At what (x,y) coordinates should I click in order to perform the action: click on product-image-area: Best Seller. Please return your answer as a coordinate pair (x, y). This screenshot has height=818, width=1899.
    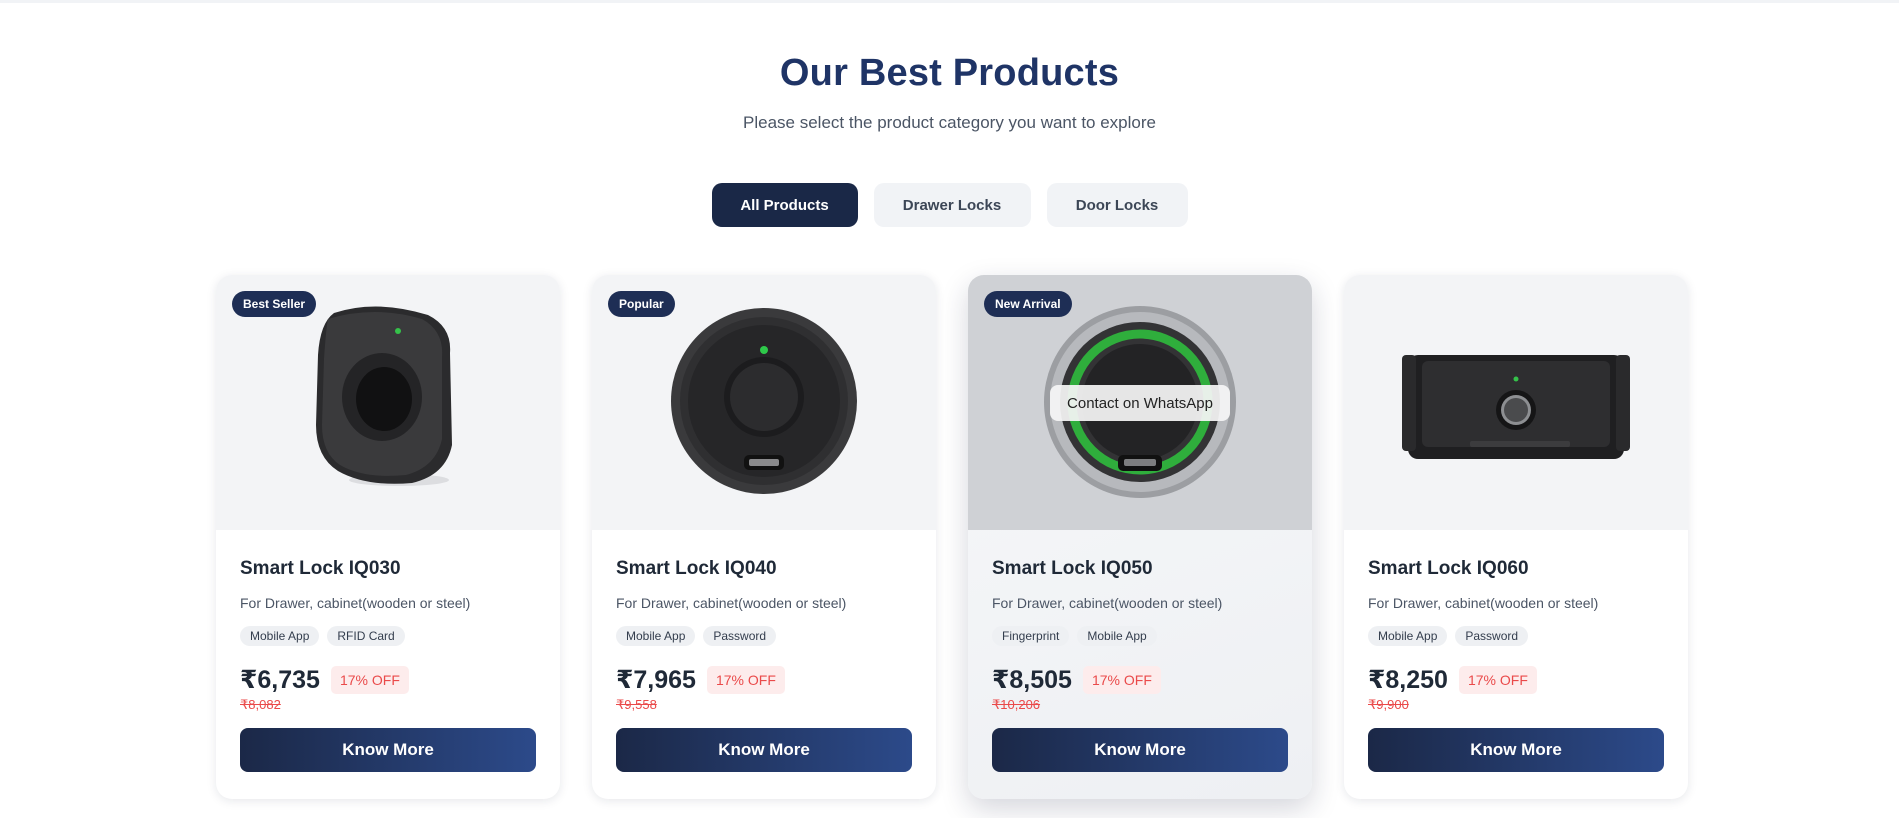
    Looking at the image, I should click on (388, 402).